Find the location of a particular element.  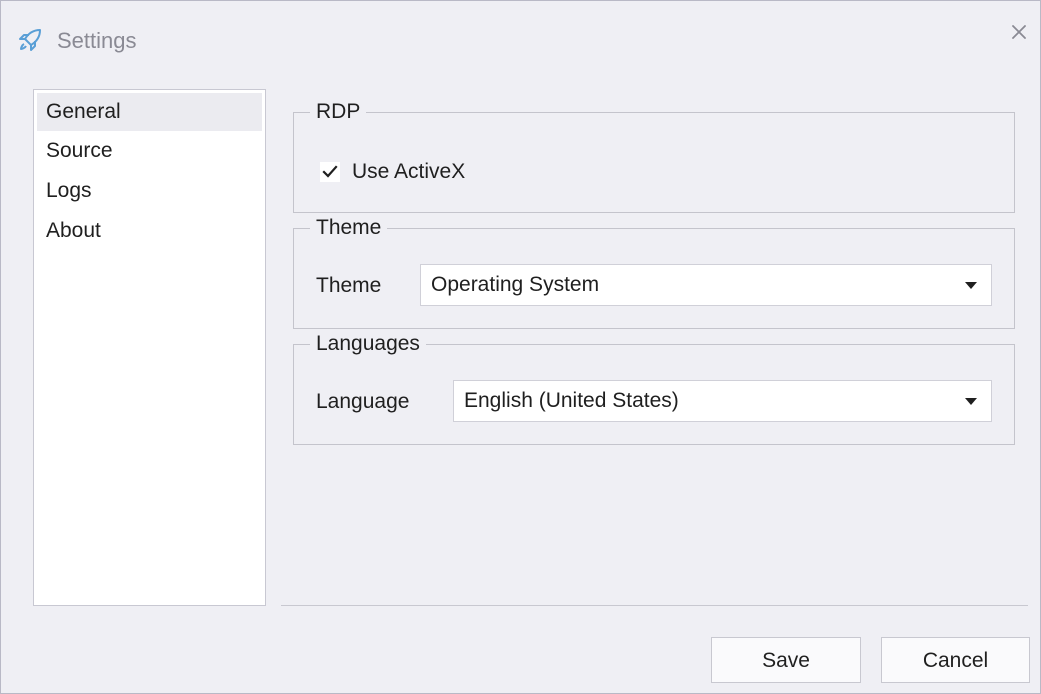

languages-group-title: Languages is located at coordinates (368, 344).